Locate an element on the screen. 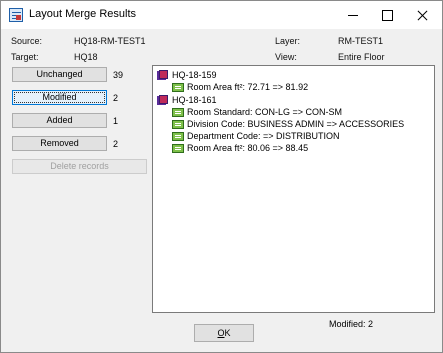  modified-count: 2 is located at coordinates (116, 98).